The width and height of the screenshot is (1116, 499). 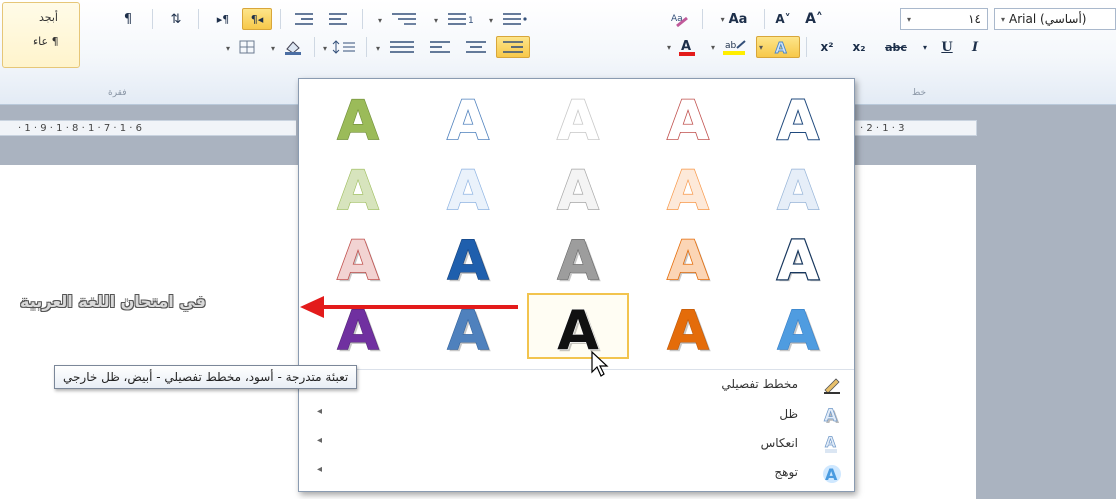 I want to click on text-effect-style-2-4: A, so click(x=688, y=186).